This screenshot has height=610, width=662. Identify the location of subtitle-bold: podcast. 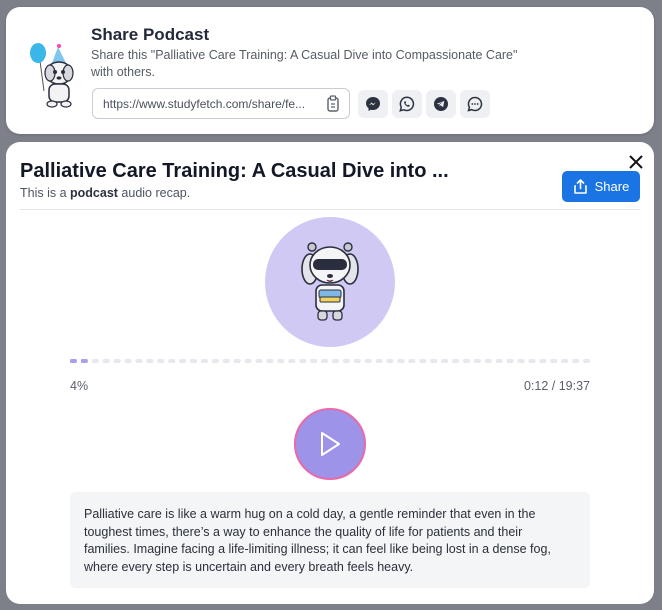
(94, 193).